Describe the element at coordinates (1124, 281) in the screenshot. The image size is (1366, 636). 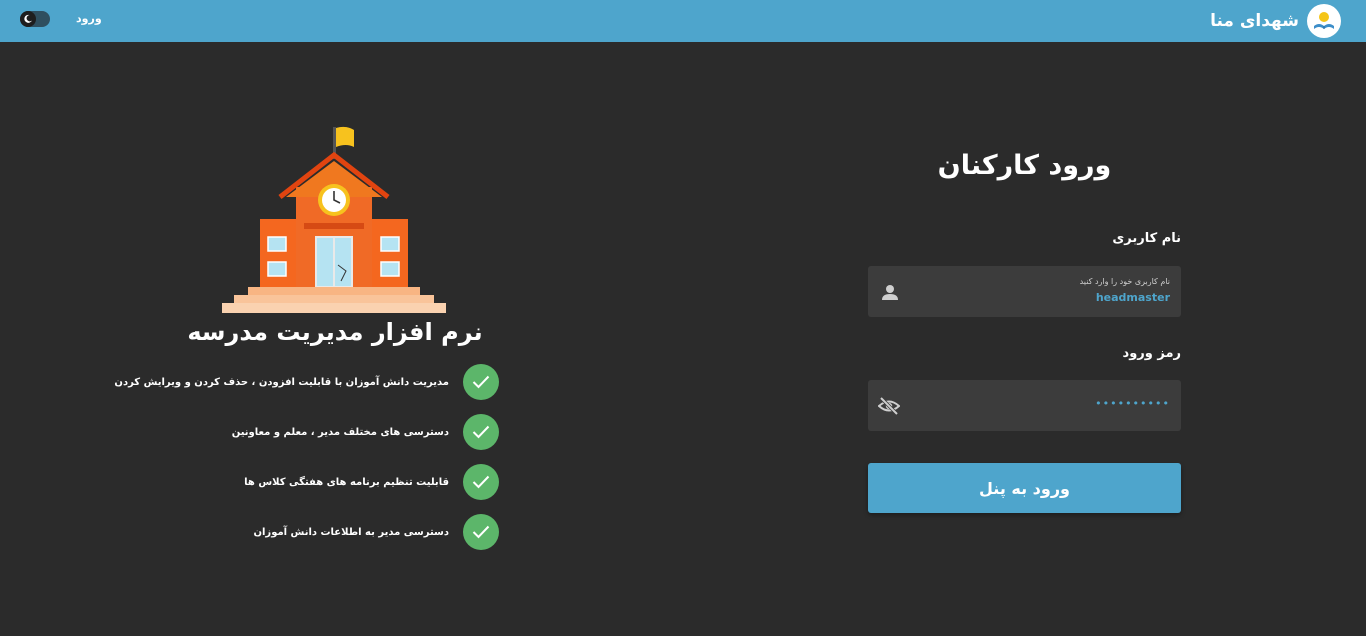
I see `username-caption: نام کاربری خود را وارد کنید` at that location.